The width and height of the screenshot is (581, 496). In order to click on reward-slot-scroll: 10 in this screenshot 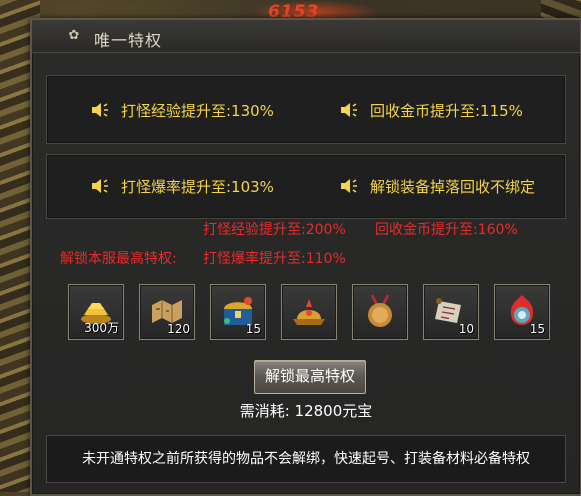, I will do `click(451, 312)`.